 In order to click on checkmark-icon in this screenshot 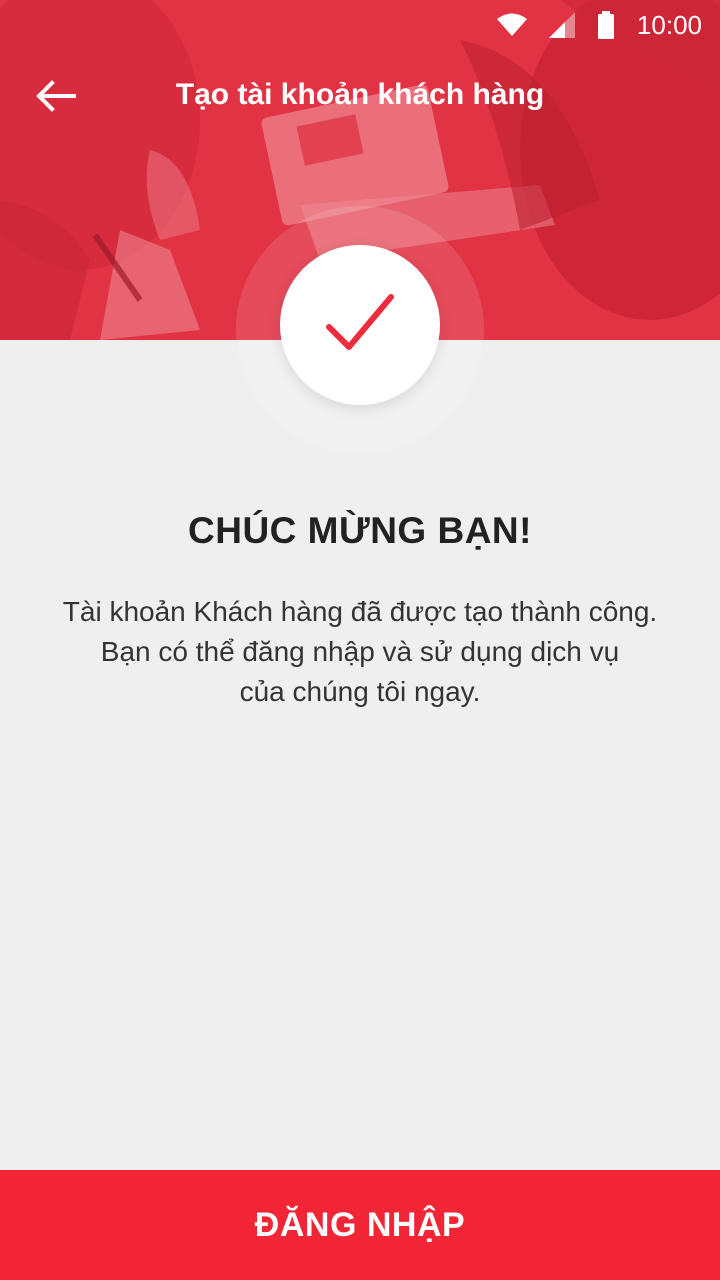, I will do `click(360, 325)`.